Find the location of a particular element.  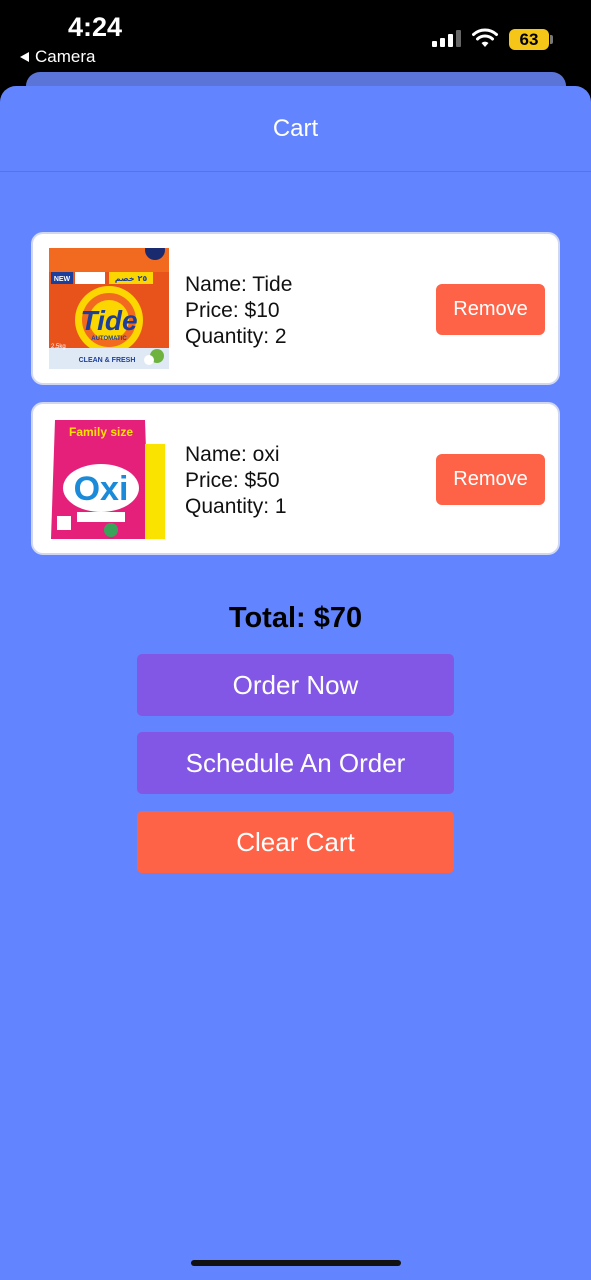

battery-cap is located at coordinates (551, 39).